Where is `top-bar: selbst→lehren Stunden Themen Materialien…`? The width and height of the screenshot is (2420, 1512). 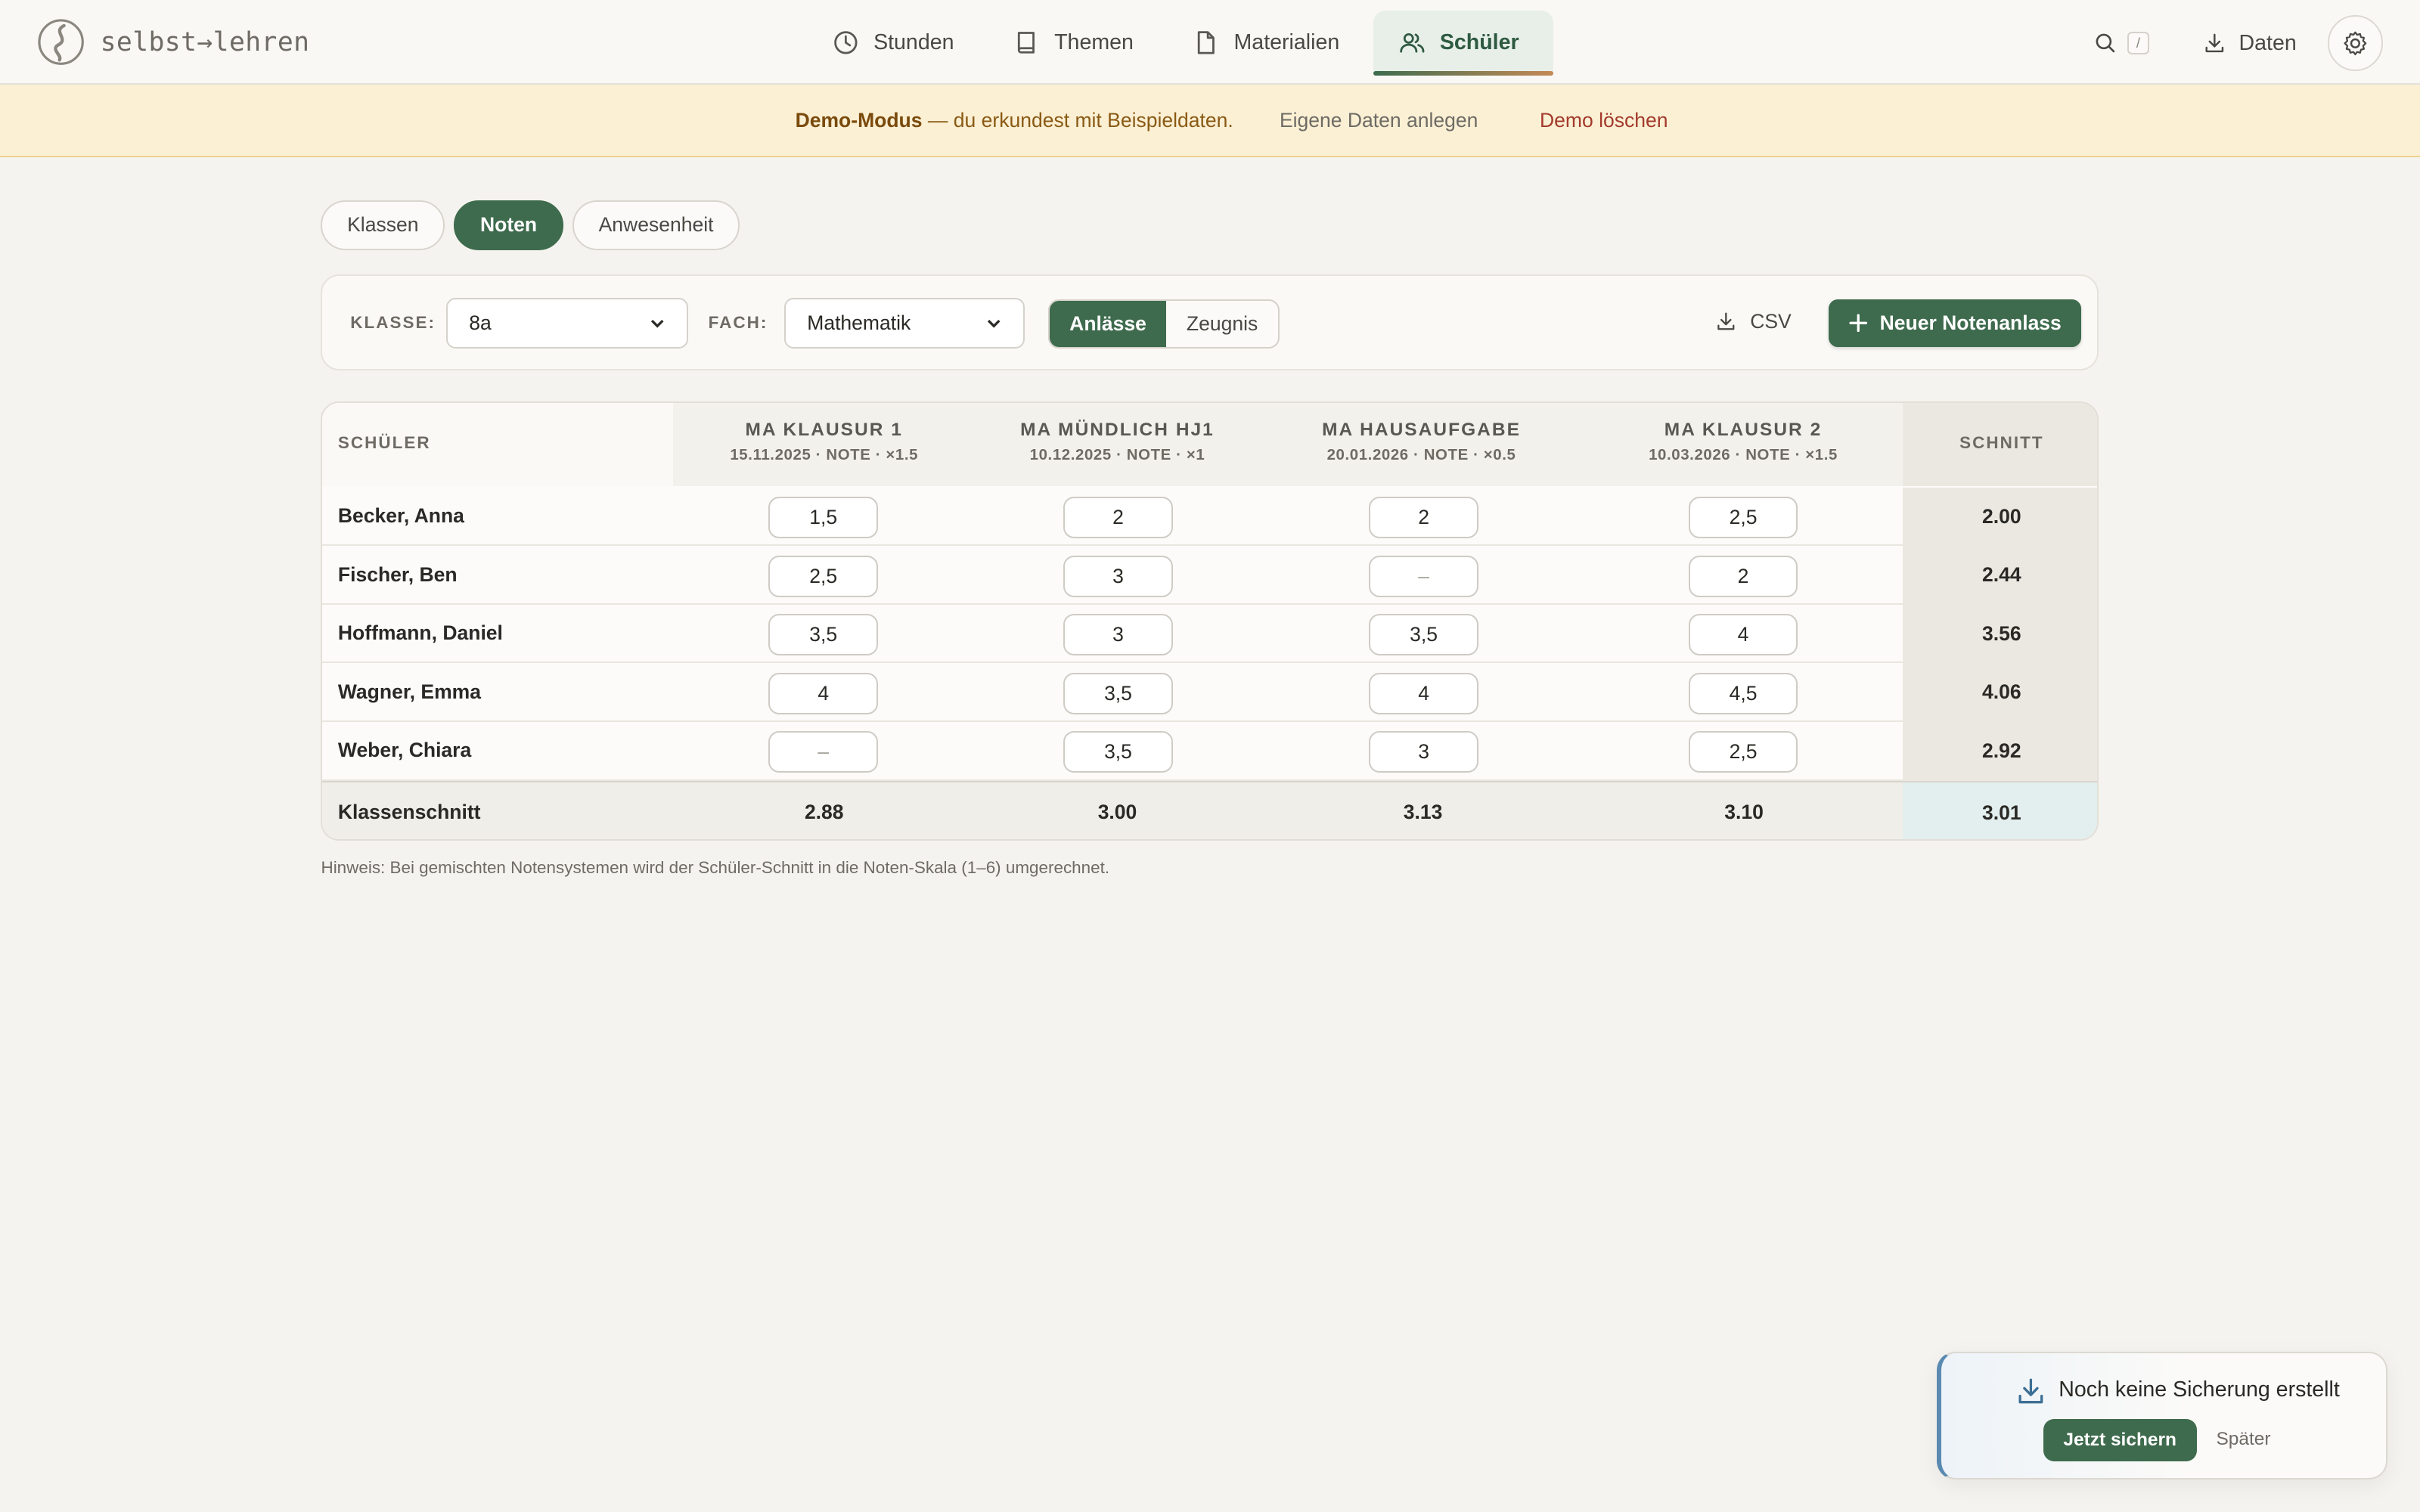
top-bar: selbst→lehren Stunden Themen Materialien… is located at coordinates (1210, 42).